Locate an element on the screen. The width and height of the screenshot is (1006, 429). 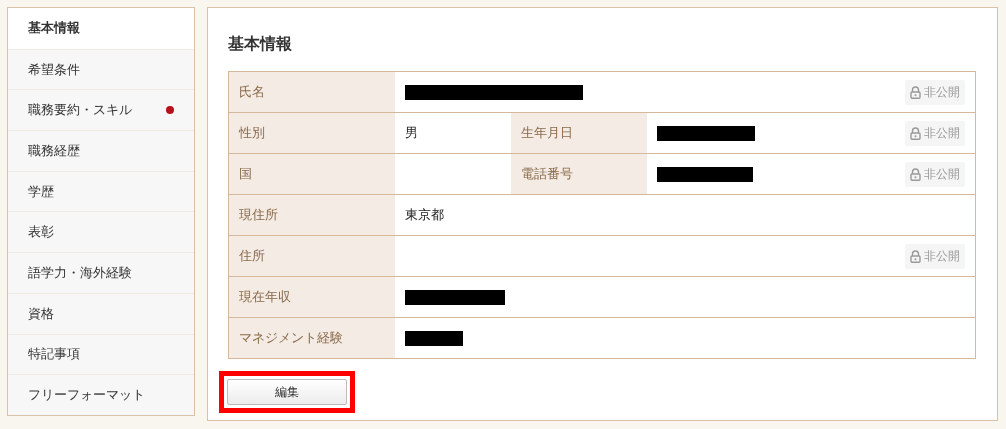
row-label: 氏名 is located at coordinates (312, 92).